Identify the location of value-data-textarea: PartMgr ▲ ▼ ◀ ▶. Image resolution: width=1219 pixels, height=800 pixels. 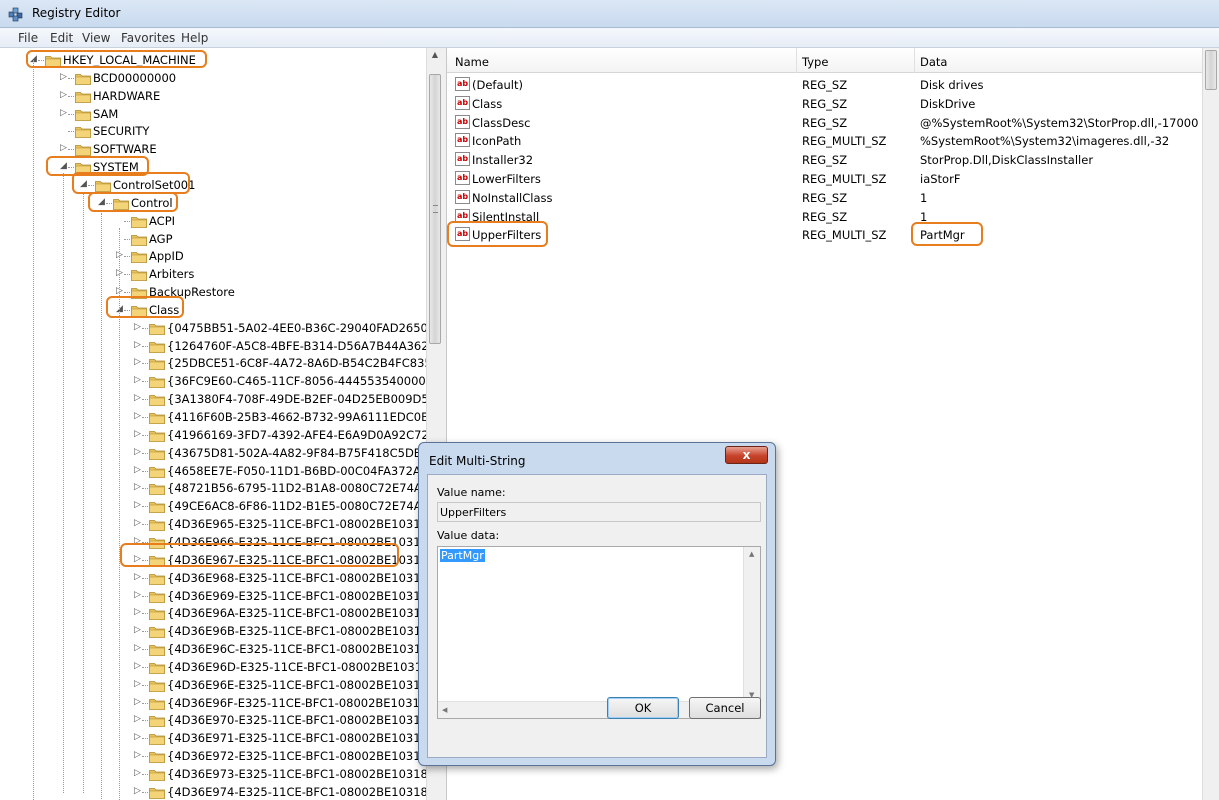
(599, 632).